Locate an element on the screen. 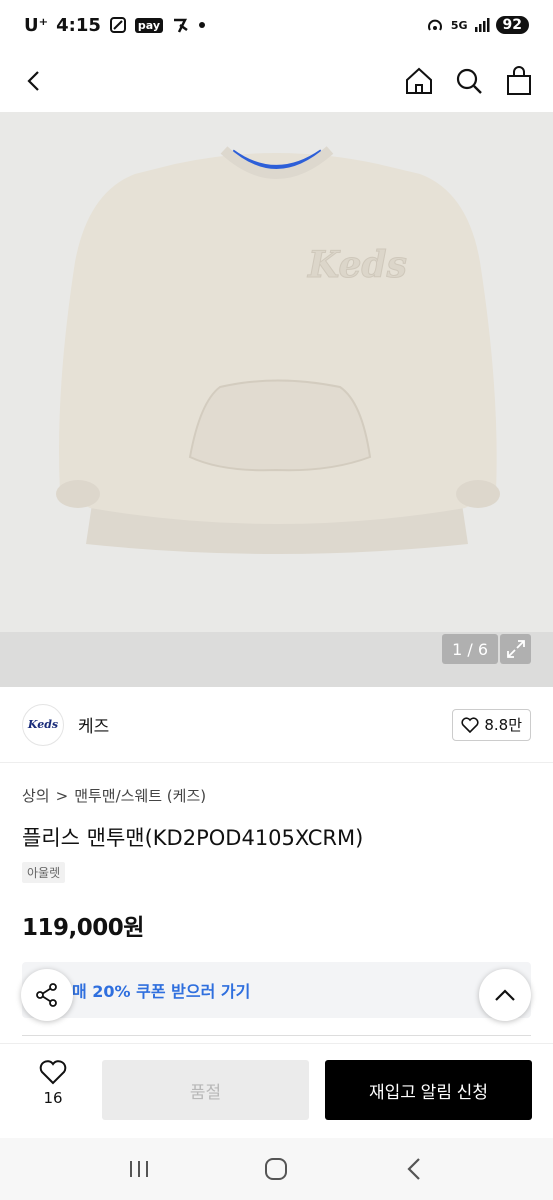  chevron-left-icon is located at coordinates (33, 81).